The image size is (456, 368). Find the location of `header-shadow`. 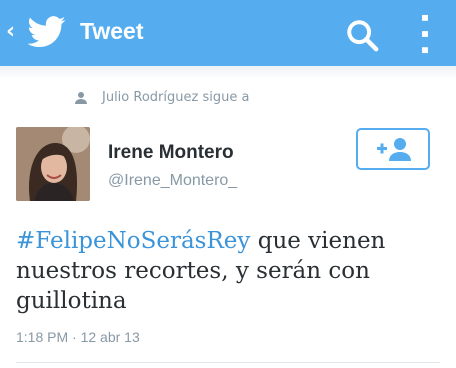

header-shadow is located at coordinates (228, 73).